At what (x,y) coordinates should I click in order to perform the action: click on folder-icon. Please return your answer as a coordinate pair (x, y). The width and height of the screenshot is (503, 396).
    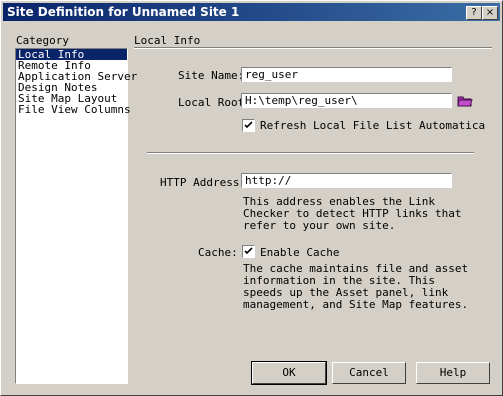
    Looking at the image, I should click on (465, 102).